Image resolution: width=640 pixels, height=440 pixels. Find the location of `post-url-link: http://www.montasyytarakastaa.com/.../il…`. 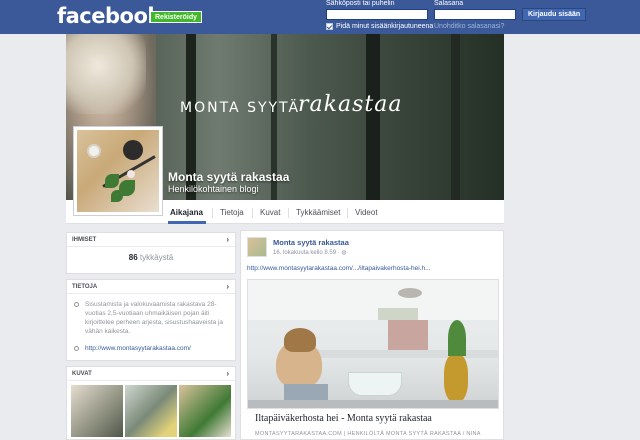

post-url-link: http://www.montasyytarakastaa.com/.../il… is located at coordinates (339, 268).